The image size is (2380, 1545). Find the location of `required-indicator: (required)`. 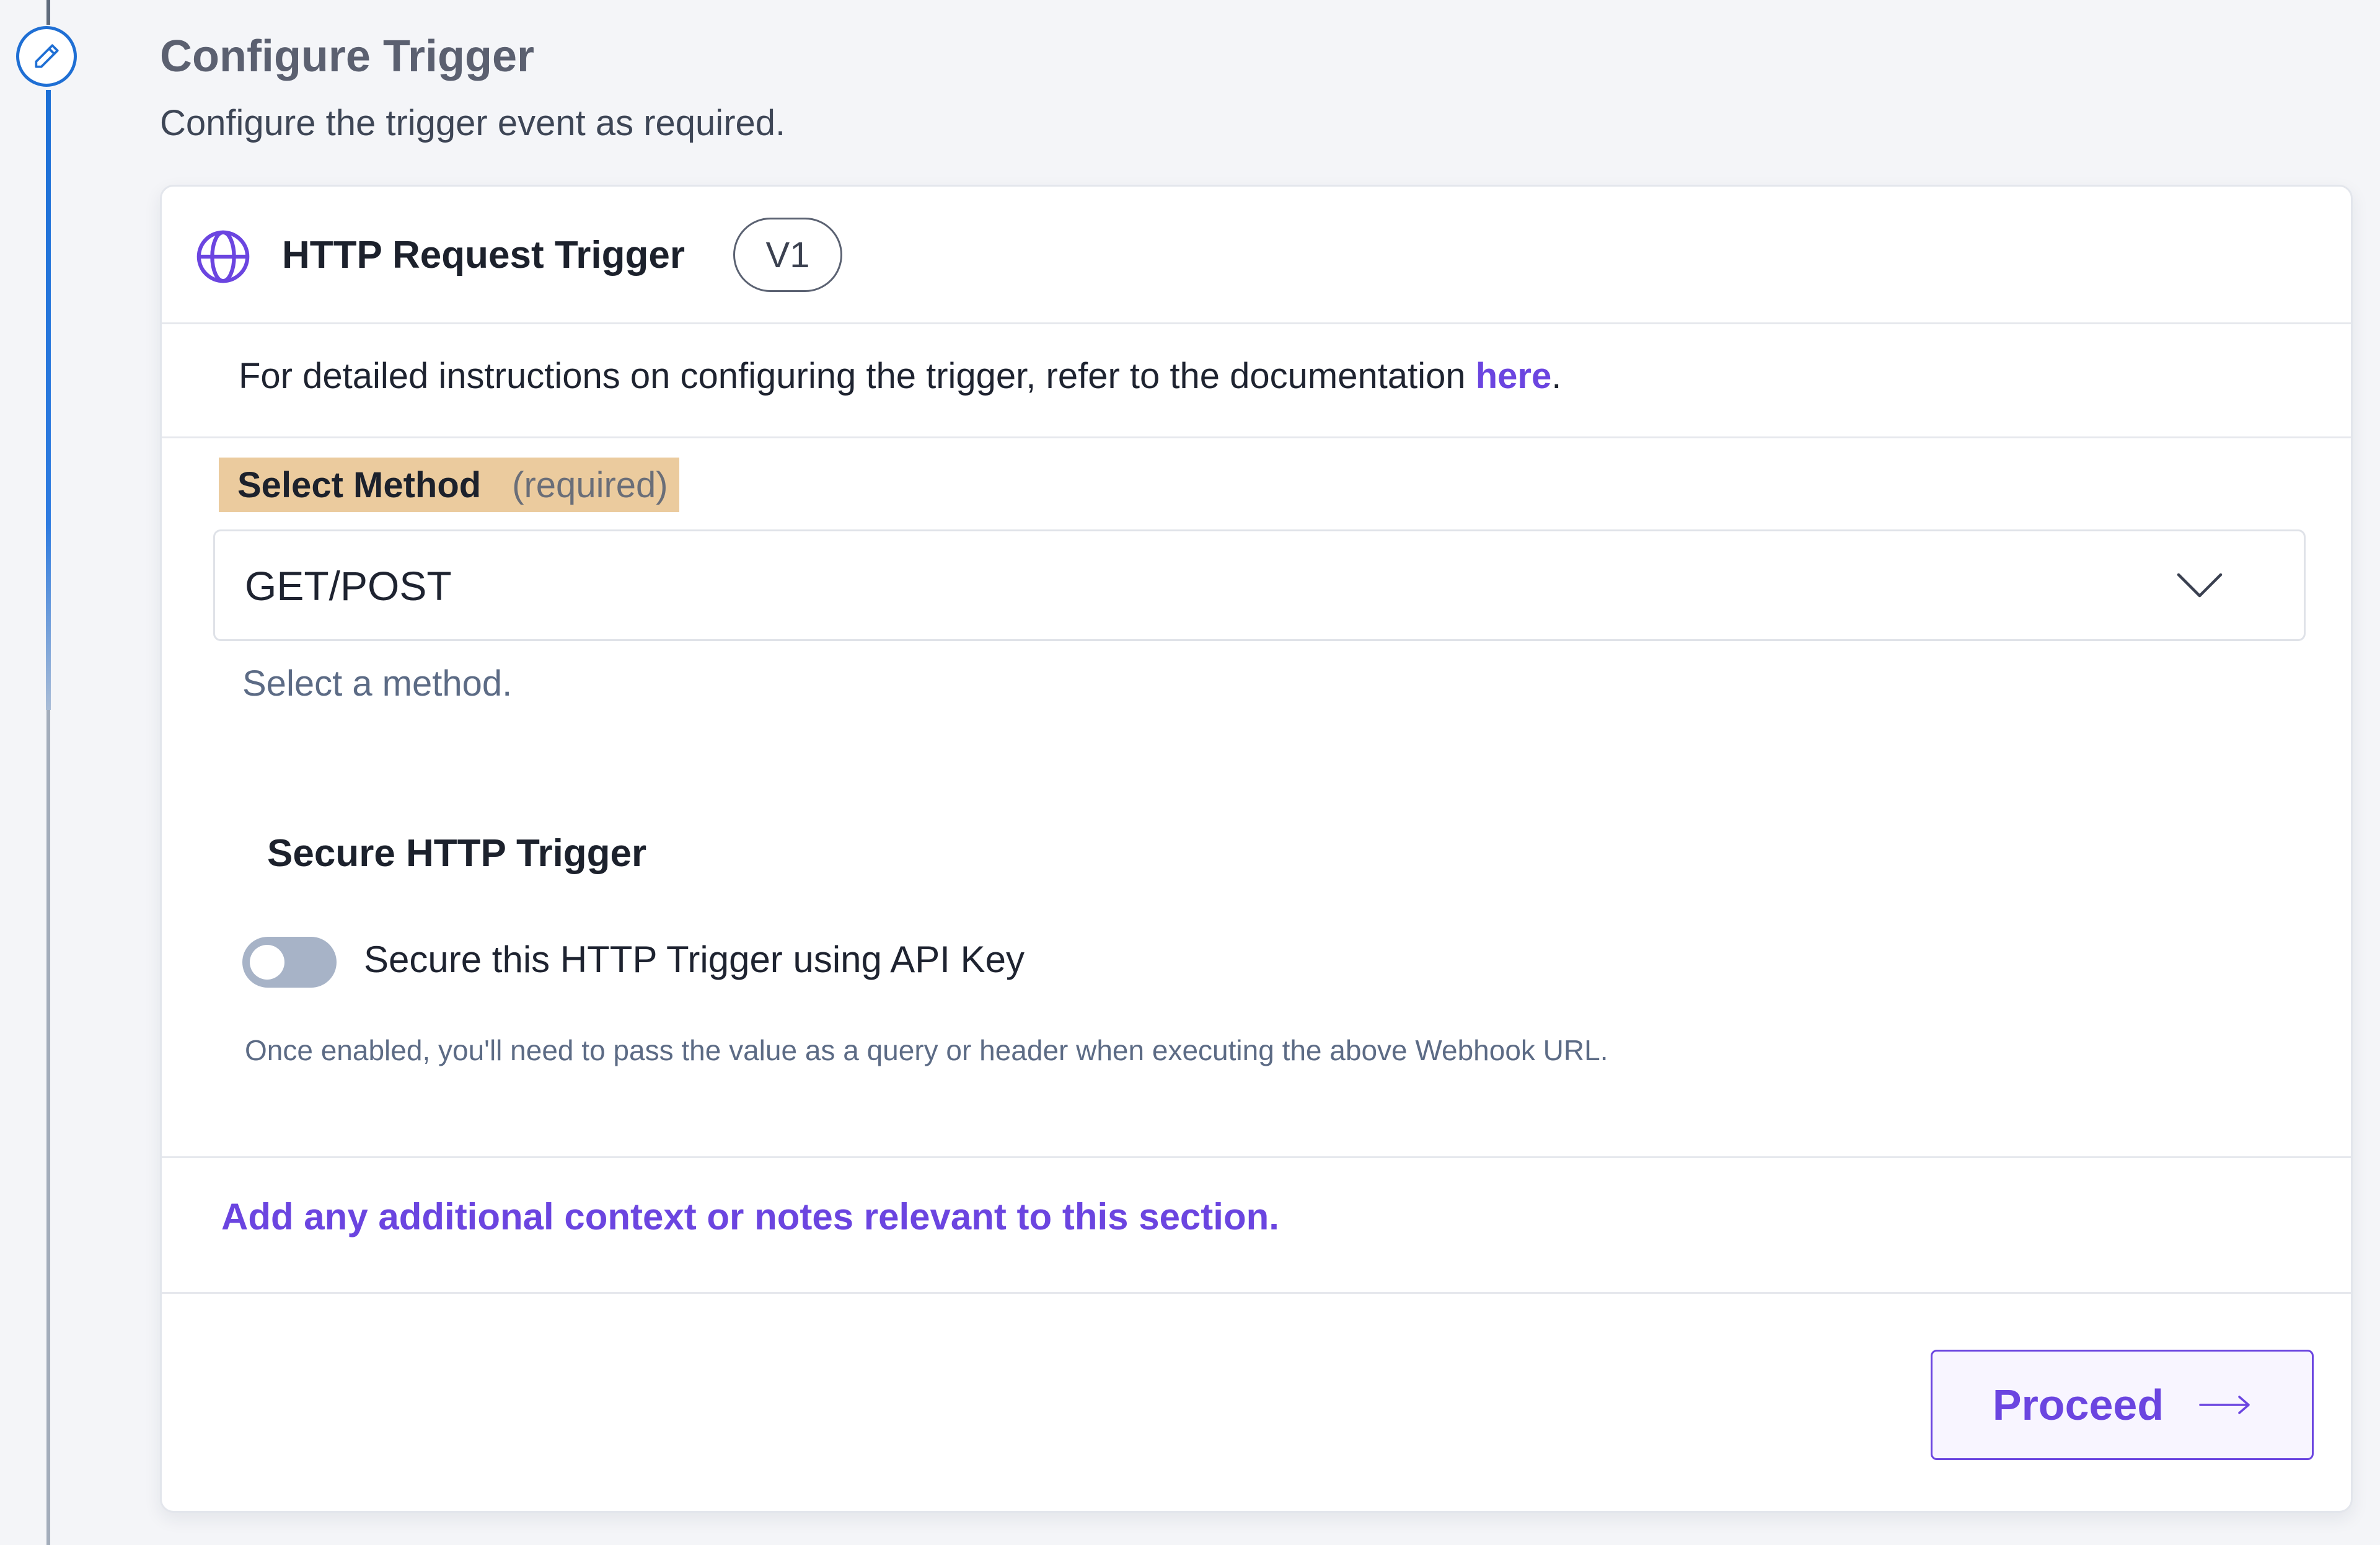

required-indicator: (required) is located at coordinates (590, 484).